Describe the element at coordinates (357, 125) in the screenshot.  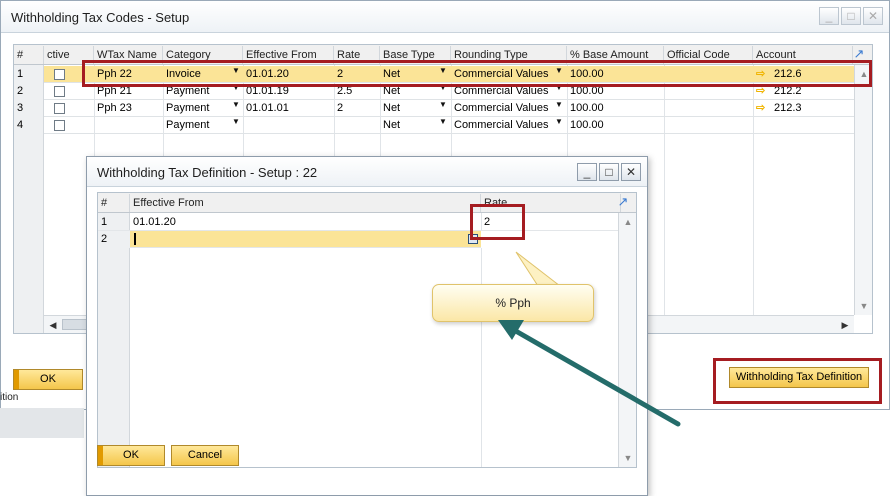
I see `rate-cell` at that location.